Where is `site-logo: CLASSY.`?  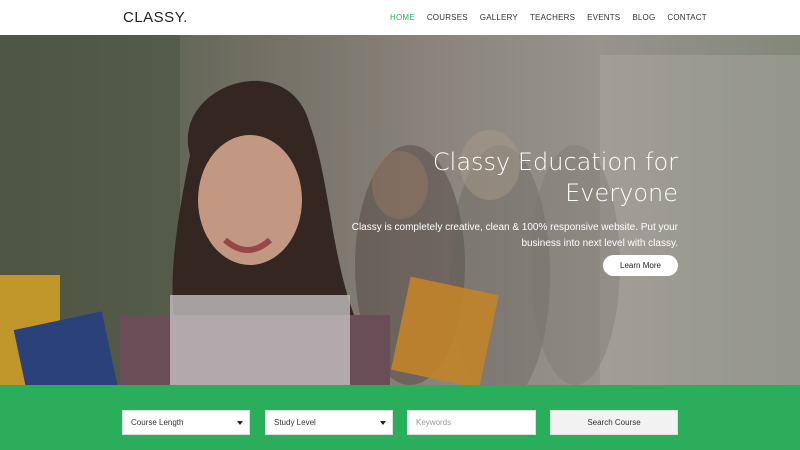 site-logo: CLASSY. is located at coordinates (155, 17).